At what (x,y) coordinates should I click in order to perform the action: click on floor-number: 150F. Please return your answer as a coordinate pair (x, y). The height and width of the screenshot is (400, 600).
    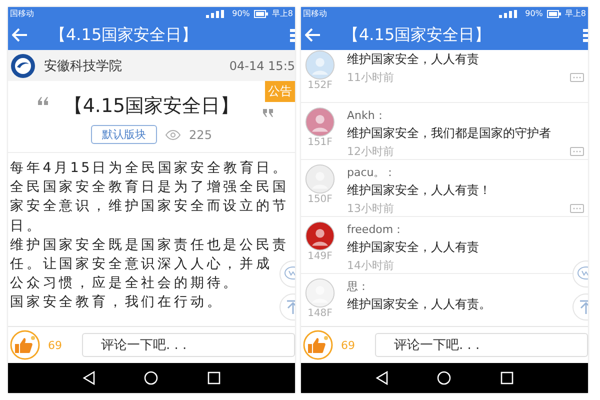
    Looking at the image, I should click on (320, 199).